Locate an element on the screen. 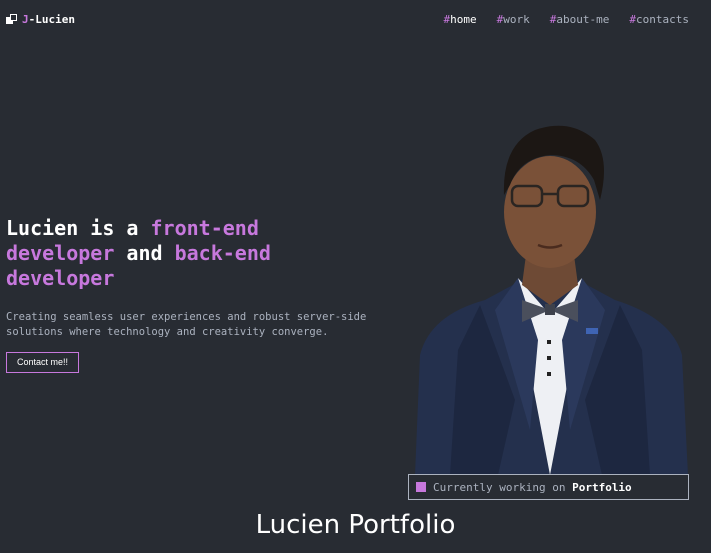  nav-links: #home #work #about-me #contacts is located at coordinates (566, 19).